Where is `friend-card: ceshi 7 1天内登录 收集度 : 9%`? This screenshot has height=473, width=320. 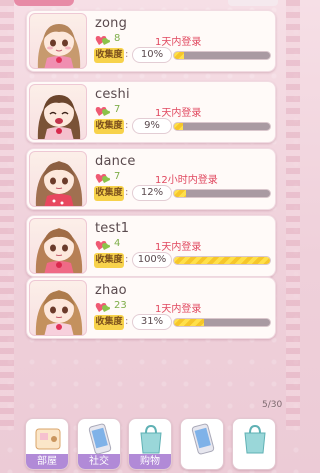
friend-card: ceshi 7 1天内登录 收集度 : 9% is located at coordinates (151, 112).